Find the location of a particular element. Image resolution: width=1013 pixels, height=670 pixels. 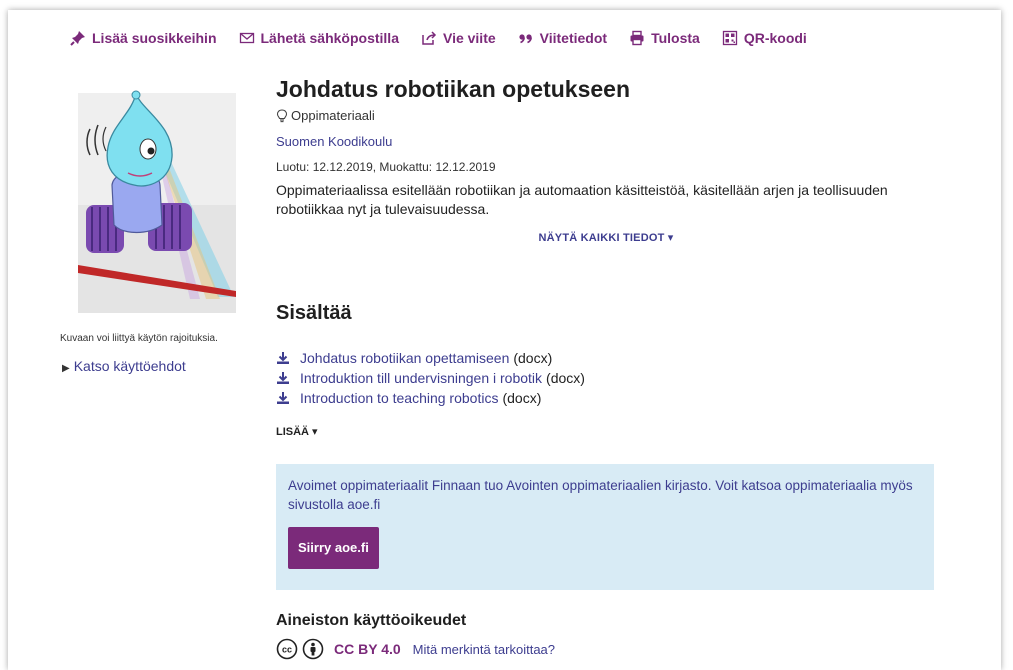

record-thumbnail is located at coordinates (157, 199).